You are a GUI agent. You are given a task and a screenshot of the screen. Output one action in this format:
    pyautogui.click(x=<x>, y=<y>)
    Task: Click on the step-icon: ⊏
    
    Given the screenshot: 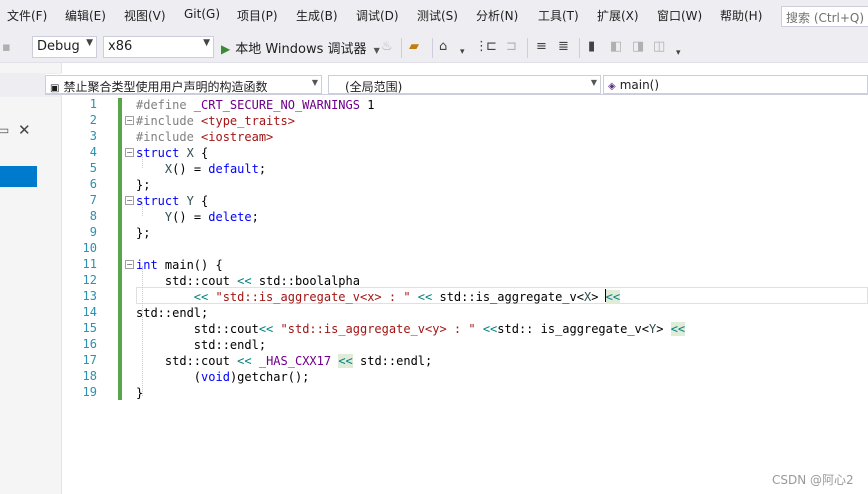 What is the action you would take?
    pyautogui.click(x=491, y=47)
    